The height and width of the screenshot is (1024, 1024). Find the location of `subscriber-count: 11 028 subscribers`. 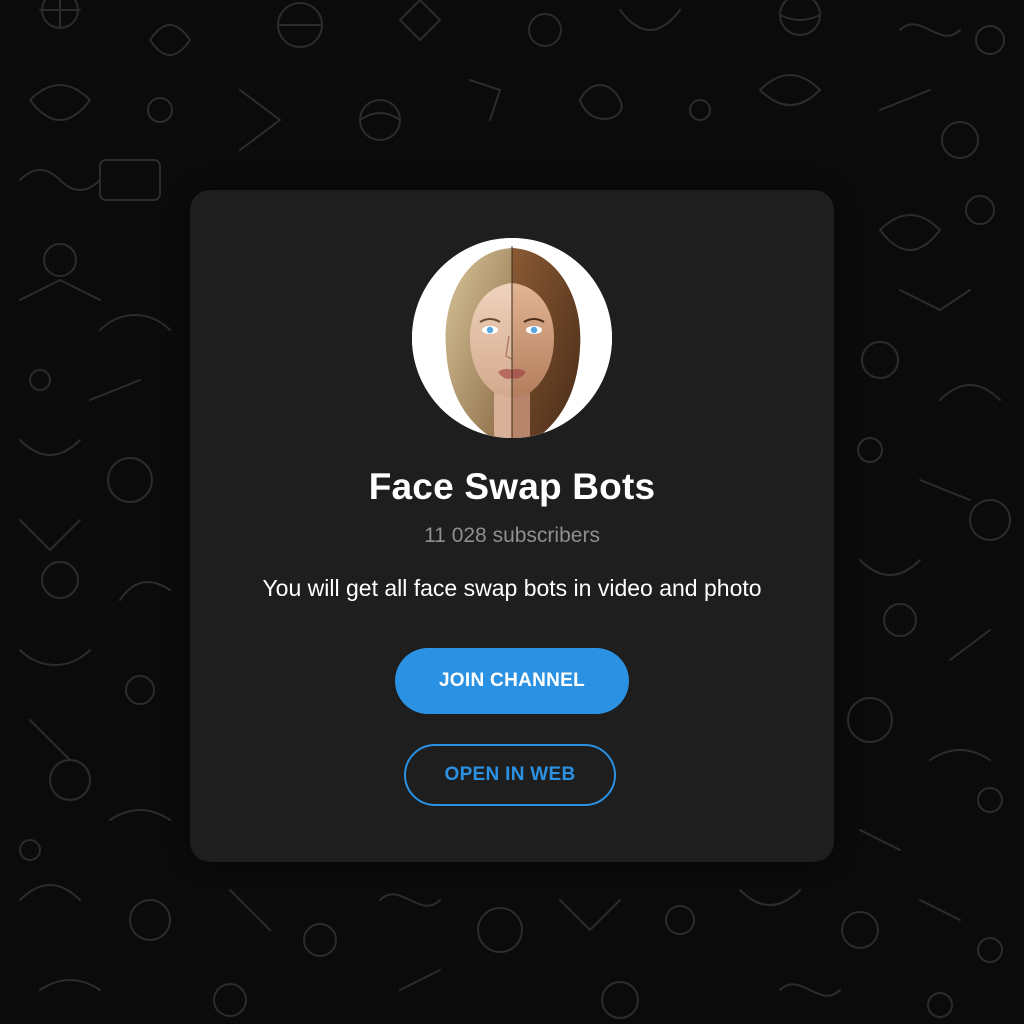

subscriber-count: 11 028 subscribers is located at coordinates (512, 535).